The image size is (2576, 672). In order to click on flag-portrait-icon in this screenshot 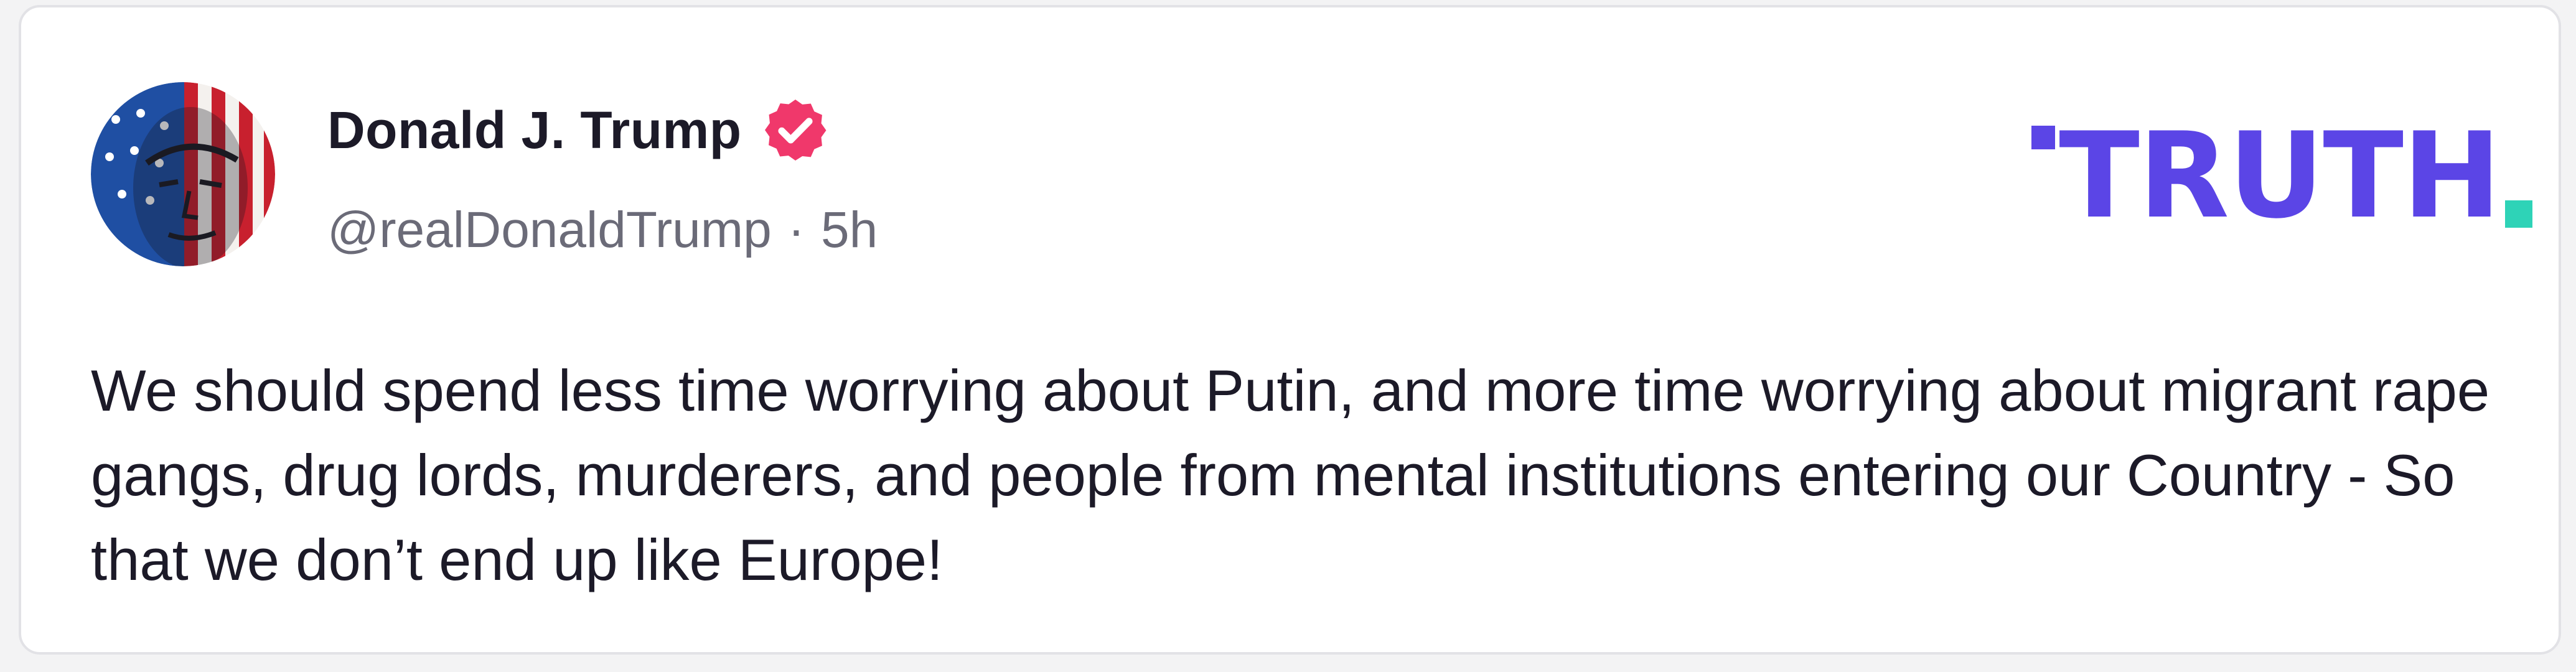, I will do `click(183, 174)`.